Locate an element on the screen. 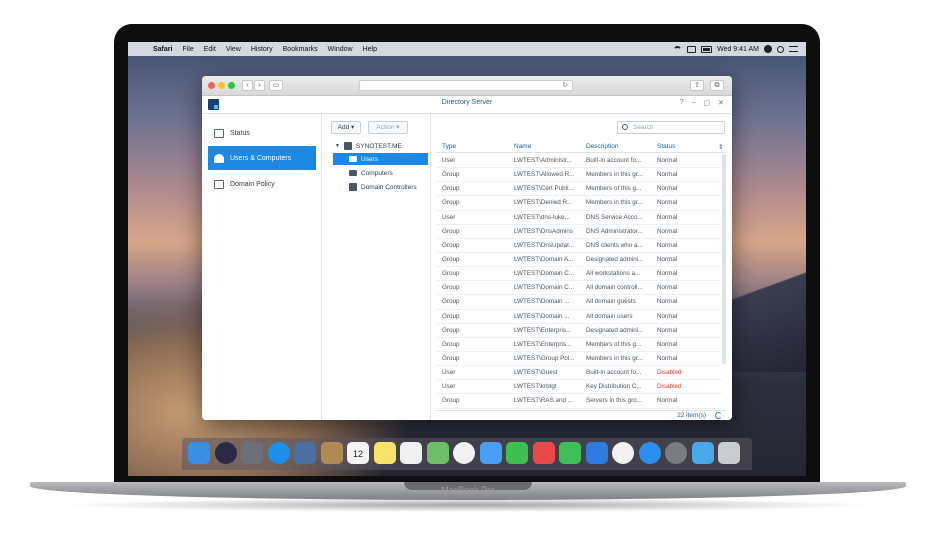 The image size is (936, 548). spotlight-icon is located at coordinates (780, 49).